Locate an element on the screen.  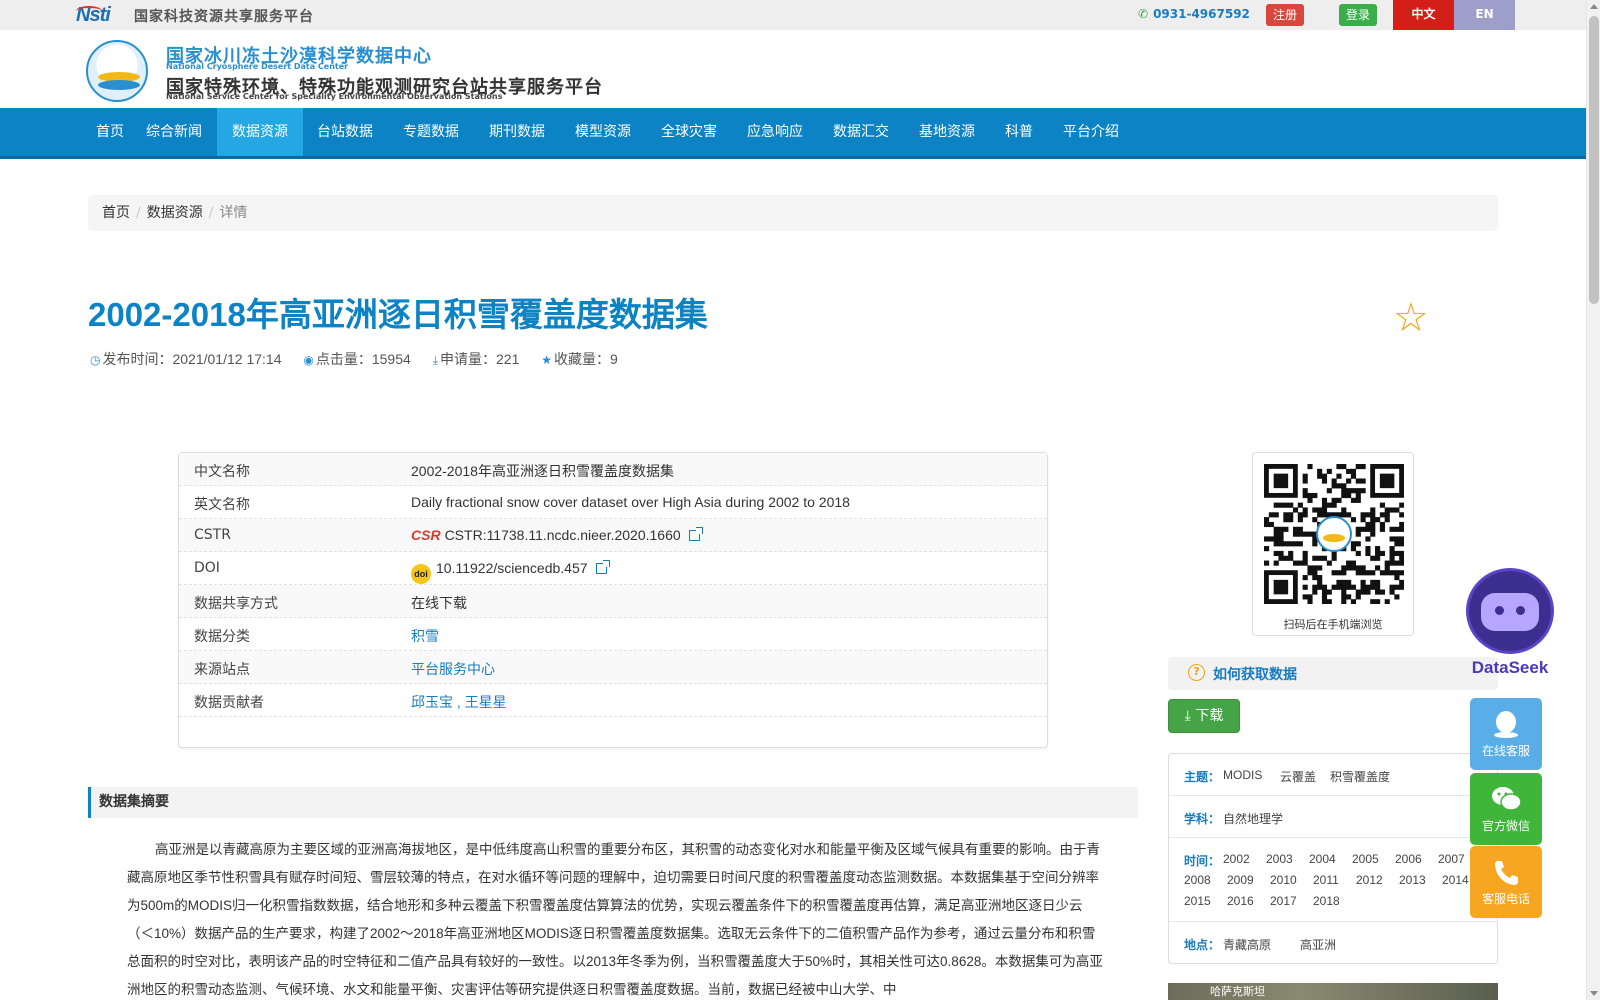
year-tag: 2010 is located at coordinates (1283, 880).